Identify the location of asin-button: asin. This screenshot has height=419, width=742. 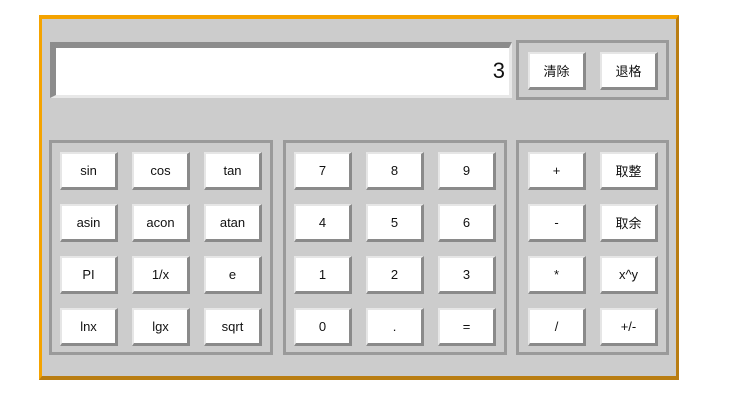
(89, 223).